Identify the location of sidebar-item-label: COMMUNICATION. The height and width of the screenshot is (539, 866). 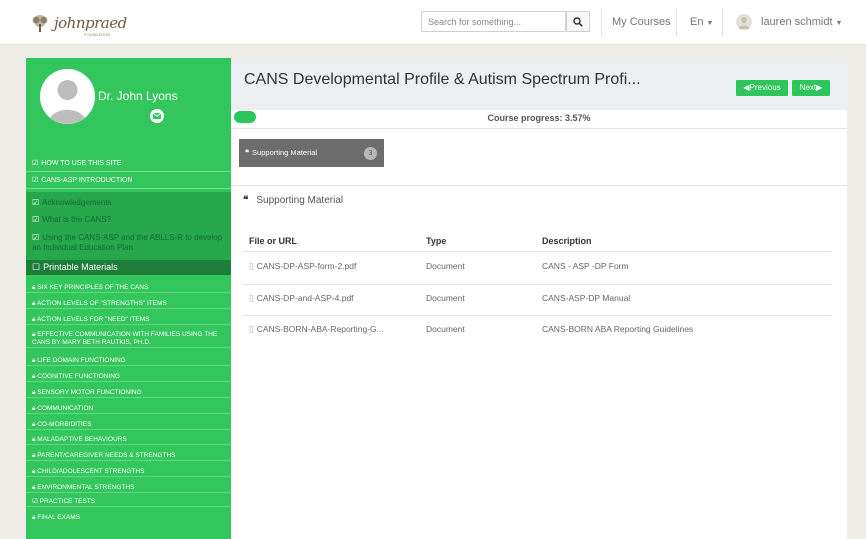
(65, 408).